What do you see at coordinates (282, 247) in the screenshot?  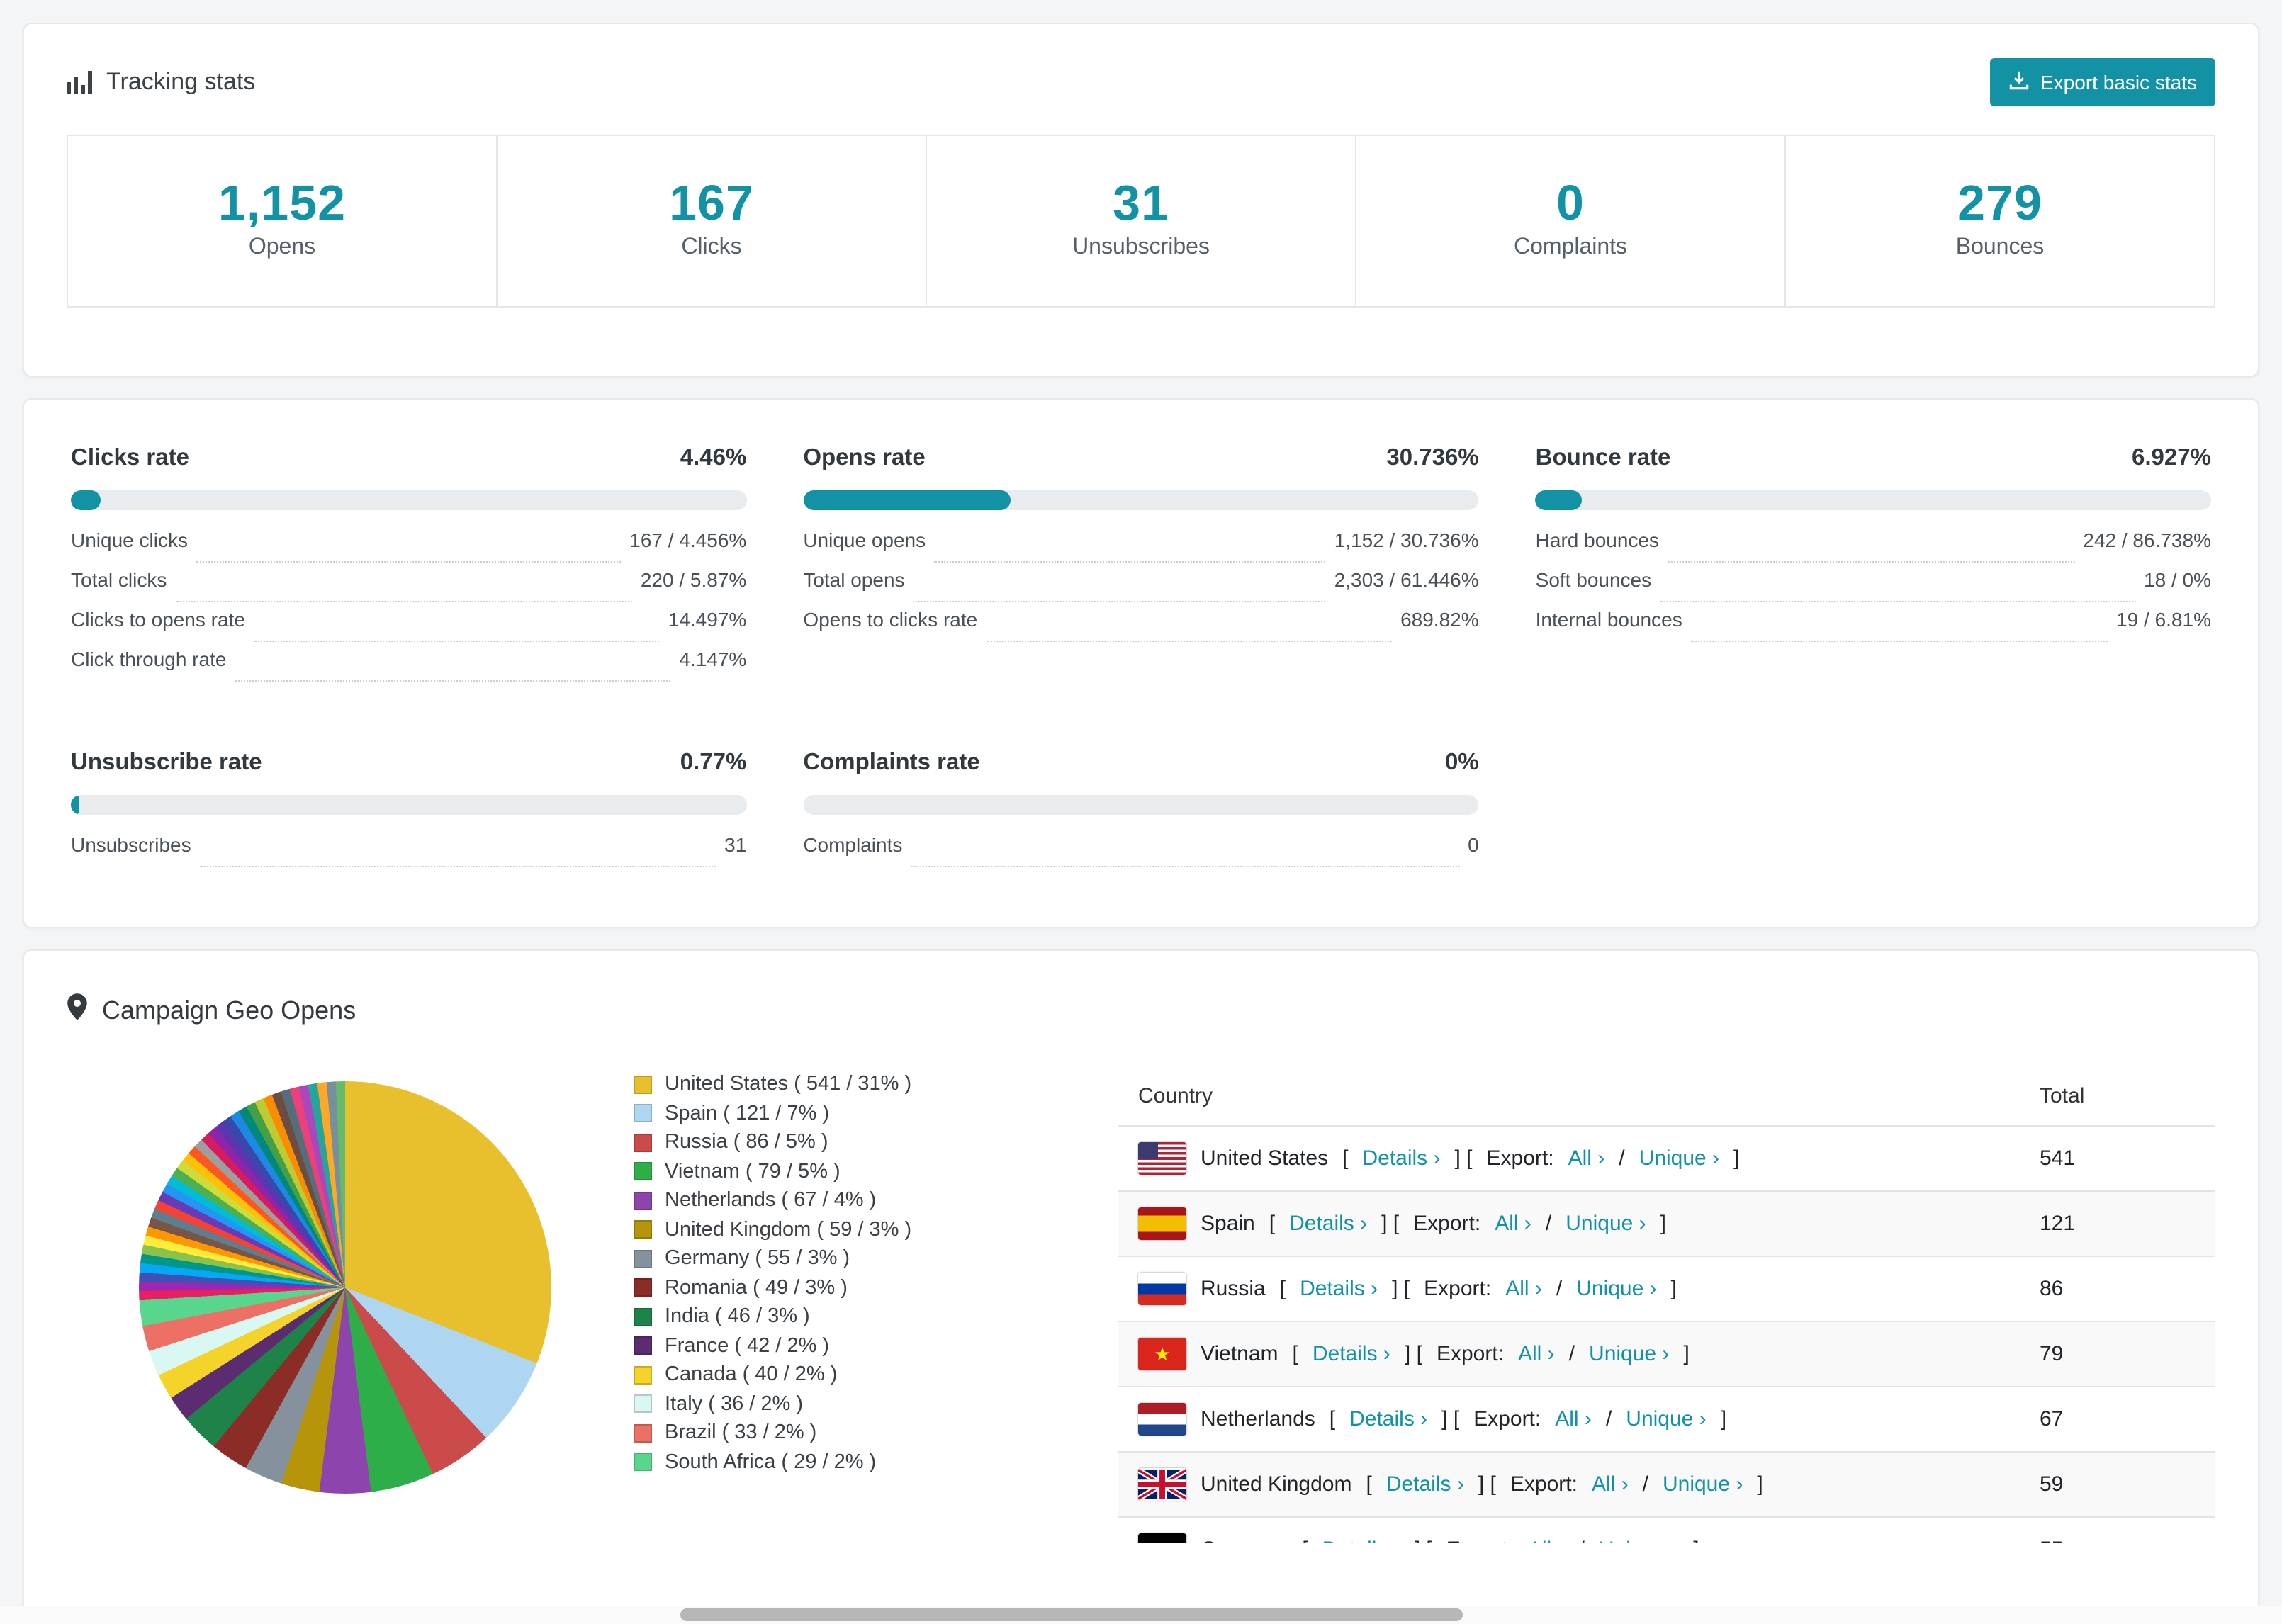 I see `stat-label: Opens` at bounding box center [282, 247].